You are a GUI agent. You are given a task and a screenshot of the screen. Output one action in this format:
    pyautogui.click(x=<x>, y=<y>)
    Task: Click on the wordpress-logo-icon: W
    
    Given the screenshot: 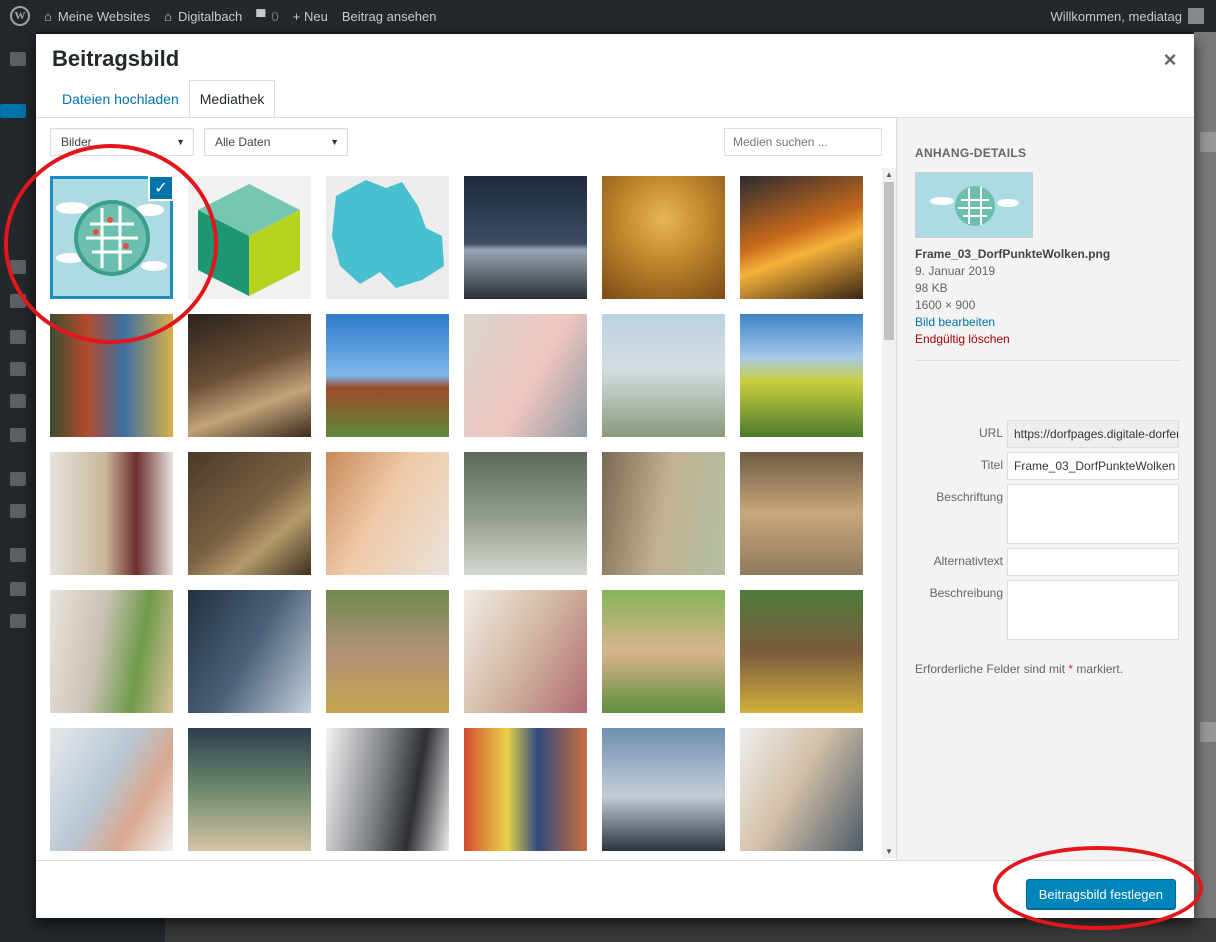 What is the action you would take?
    pyautogui.click(x=20, y=16)
    